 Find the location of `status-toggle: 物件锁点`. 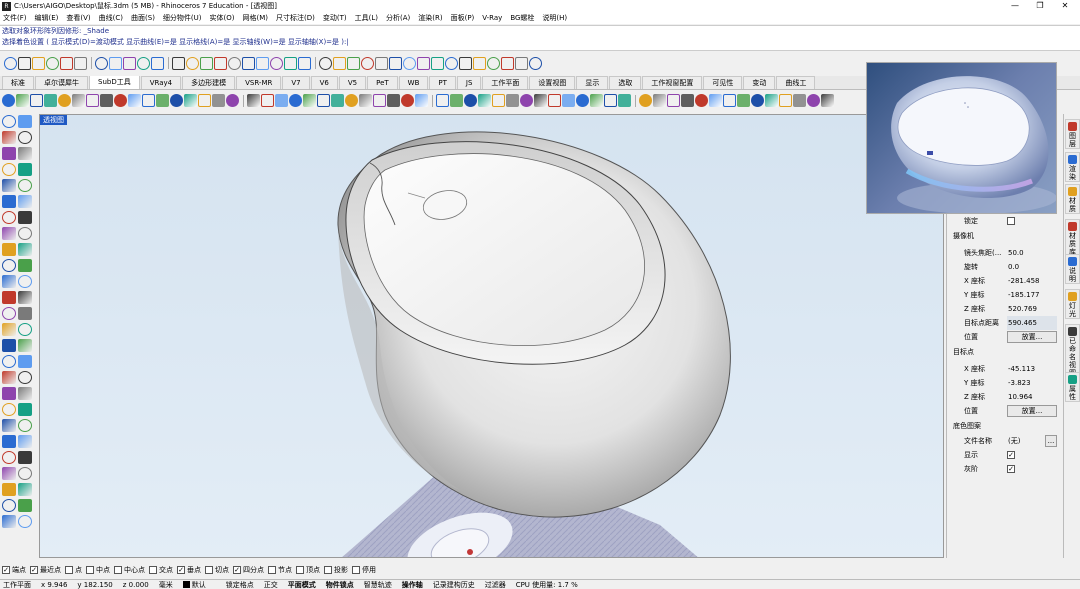

status-toggle: 物件锁点 is located at coordinates (340, 584).